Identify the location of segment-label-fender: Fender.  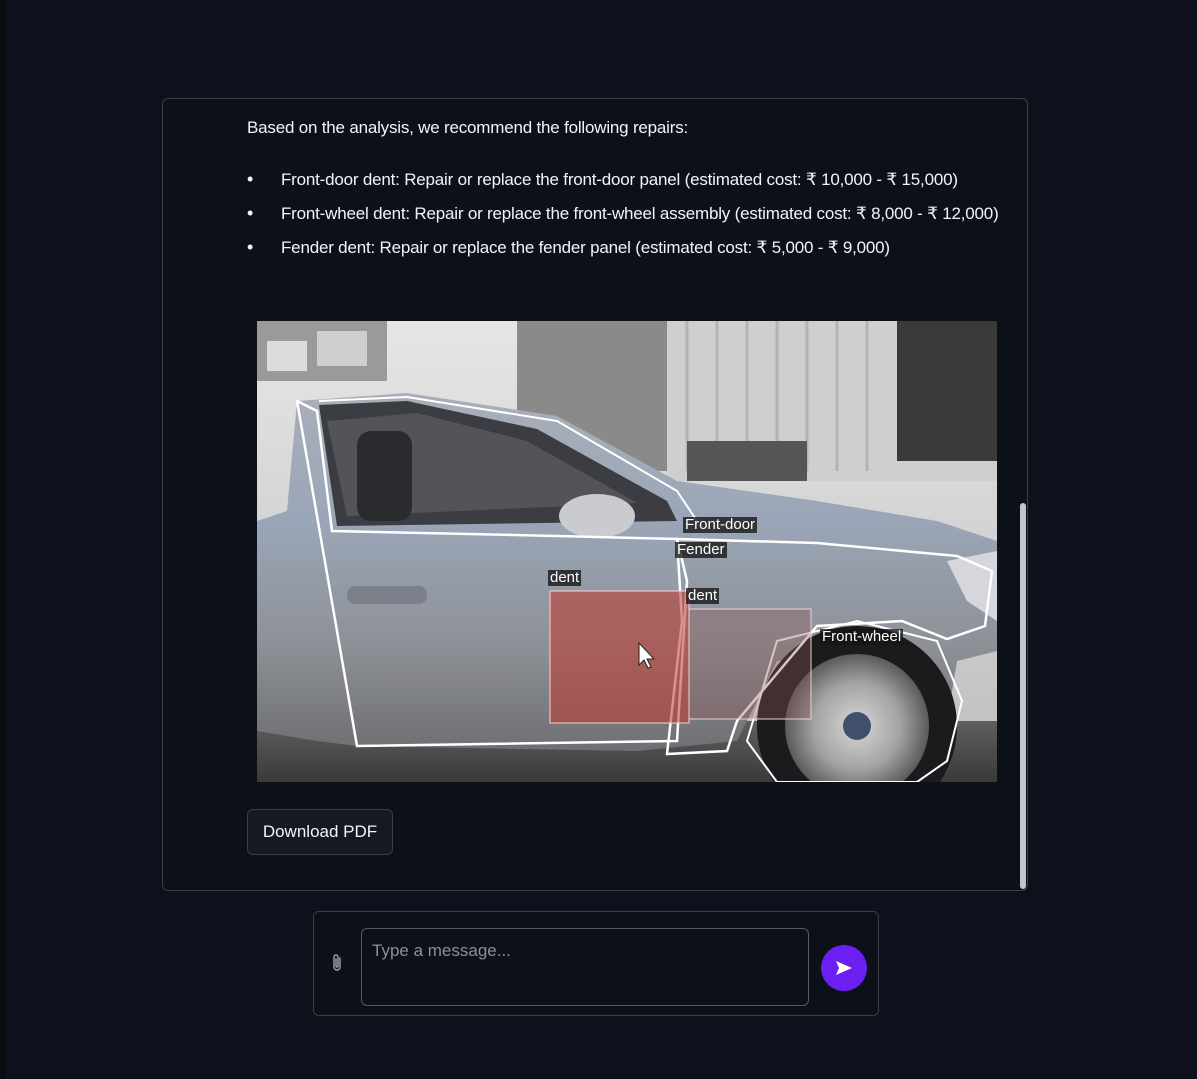
(701, 549).